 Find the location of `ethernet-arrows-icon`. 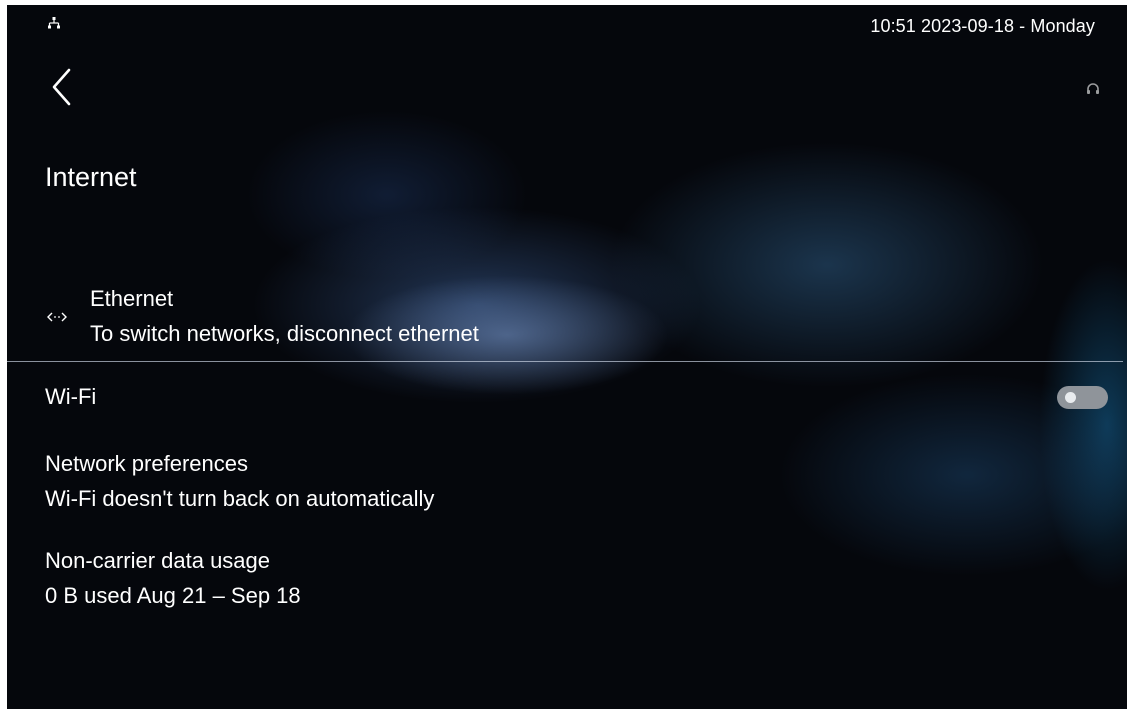

ethernet-arrows-icon is located at coordinates (57, 316).